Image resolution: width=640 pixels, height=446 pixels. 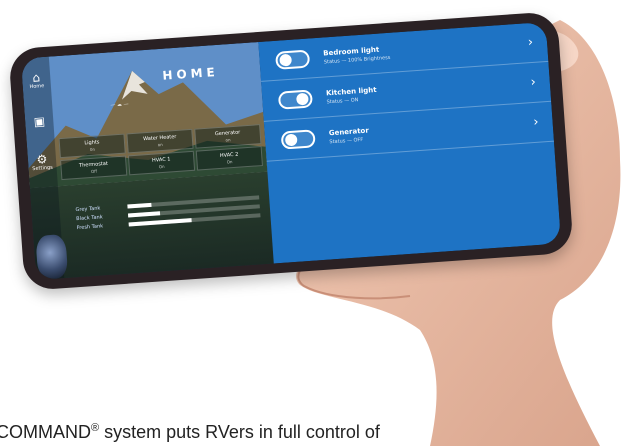 I want to click on image-icon: ▣, so click(x=39, y=121).